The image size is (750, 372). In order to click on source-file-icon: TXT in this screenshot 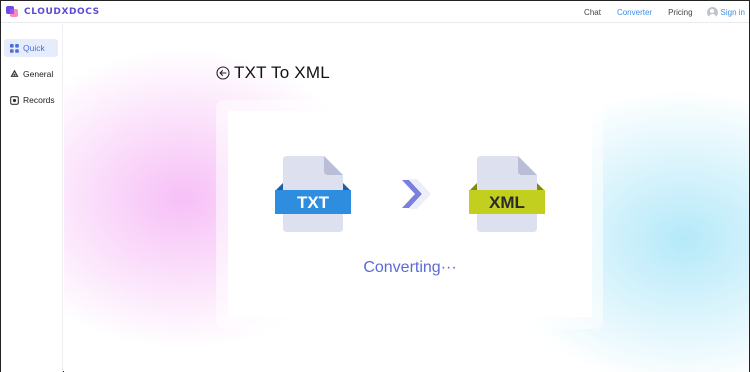, I will do `click(313, 196)`.